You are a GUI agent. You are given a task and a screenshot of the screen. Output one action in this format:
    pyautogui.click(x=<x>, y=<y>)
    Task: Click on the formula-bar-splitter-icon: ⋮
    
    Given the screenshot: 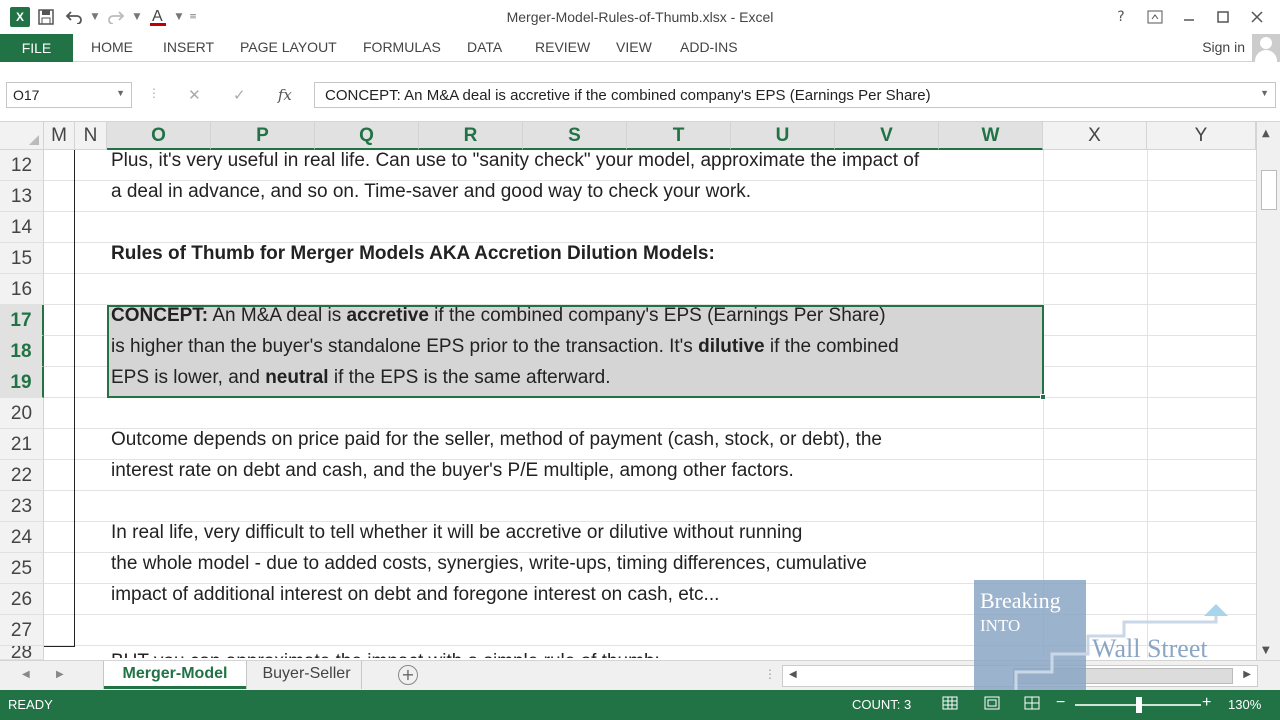 What is the action you would take?
    pyautogui.click(x=154, y=93)
    